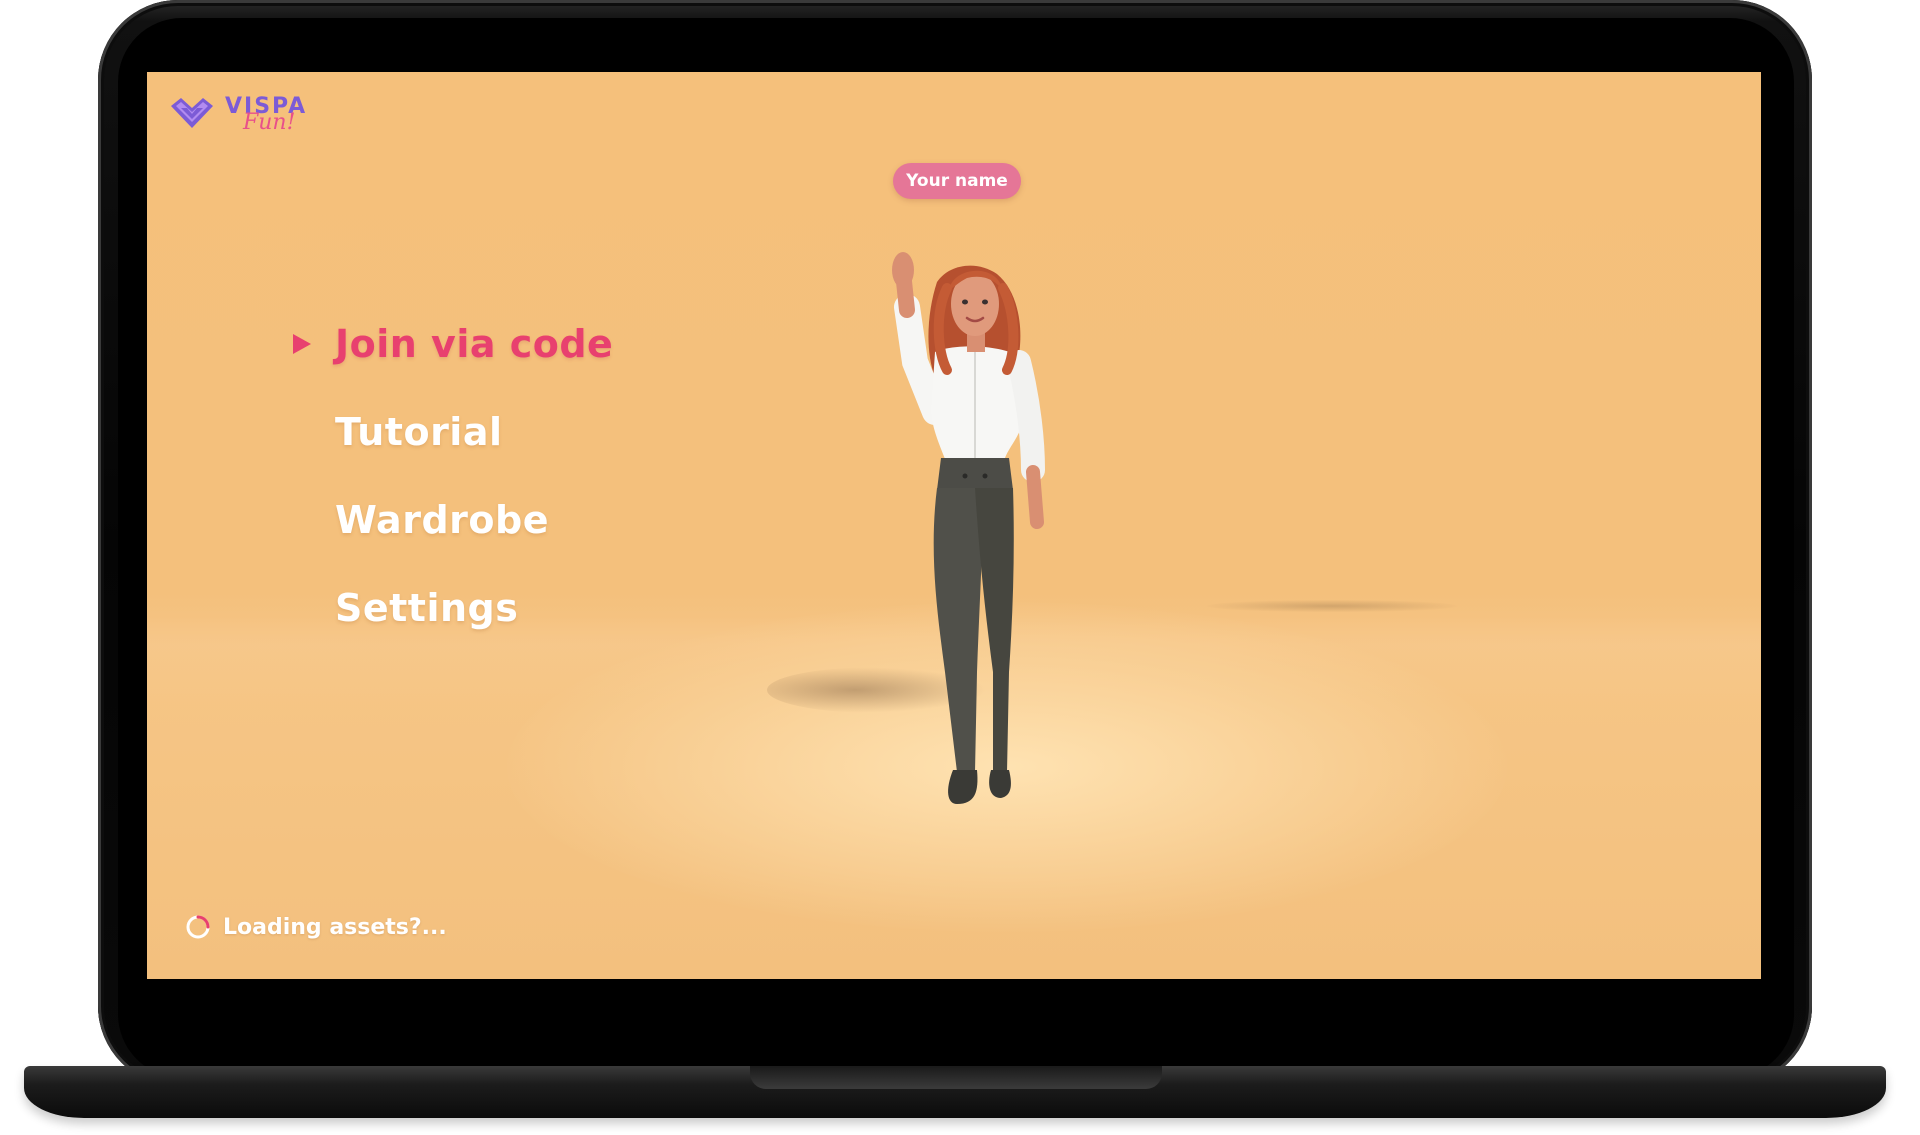 The image size is (1920, 1135). I want to click on app-logo: VISPA Fun!, so click(237, 116).